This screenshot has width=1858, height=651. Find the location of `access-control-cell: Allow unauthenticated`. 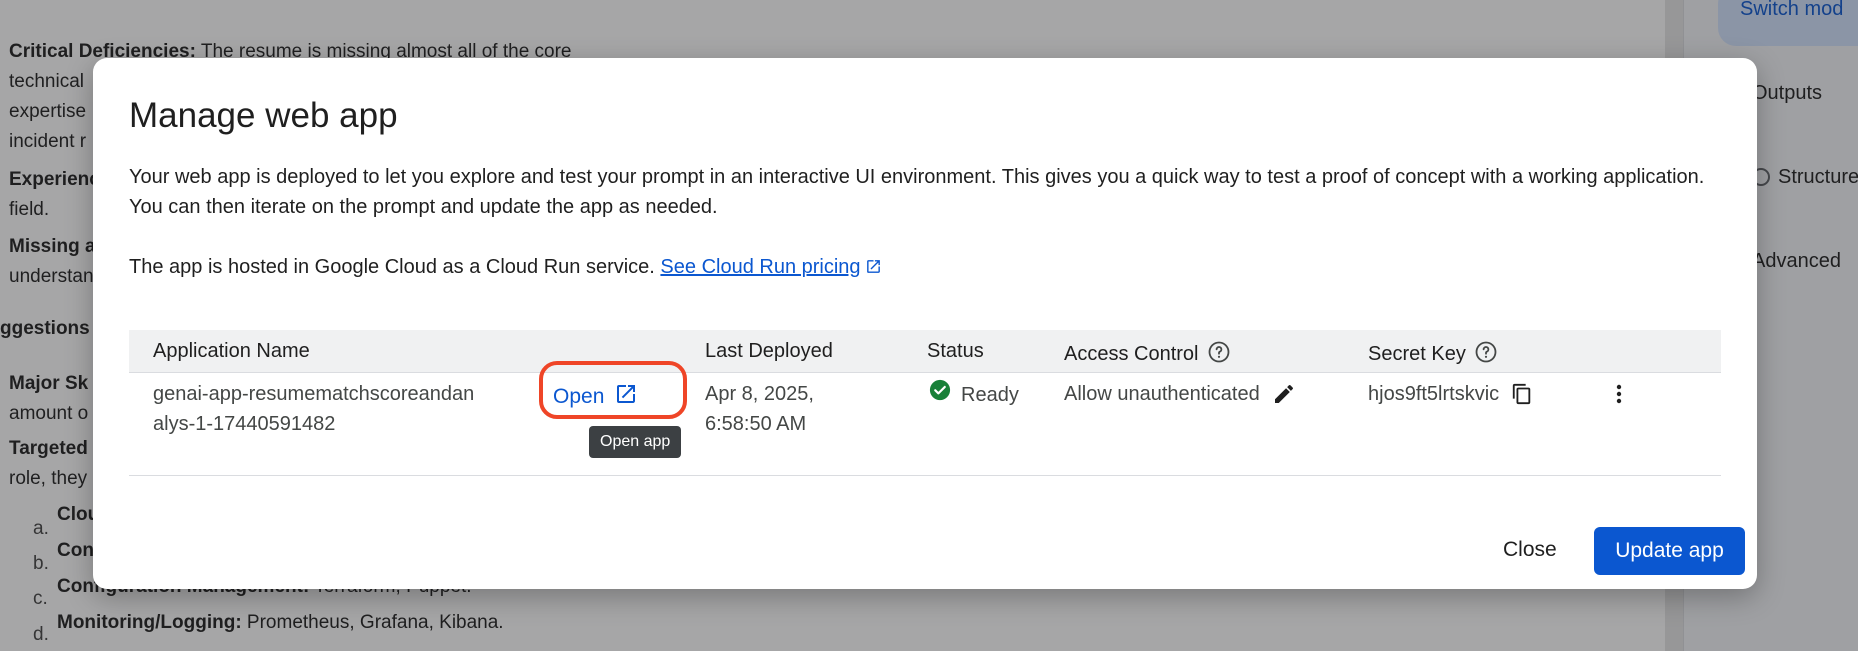

access-control-cell: Allow unauthenticated is located at coordinates (1180, 394).